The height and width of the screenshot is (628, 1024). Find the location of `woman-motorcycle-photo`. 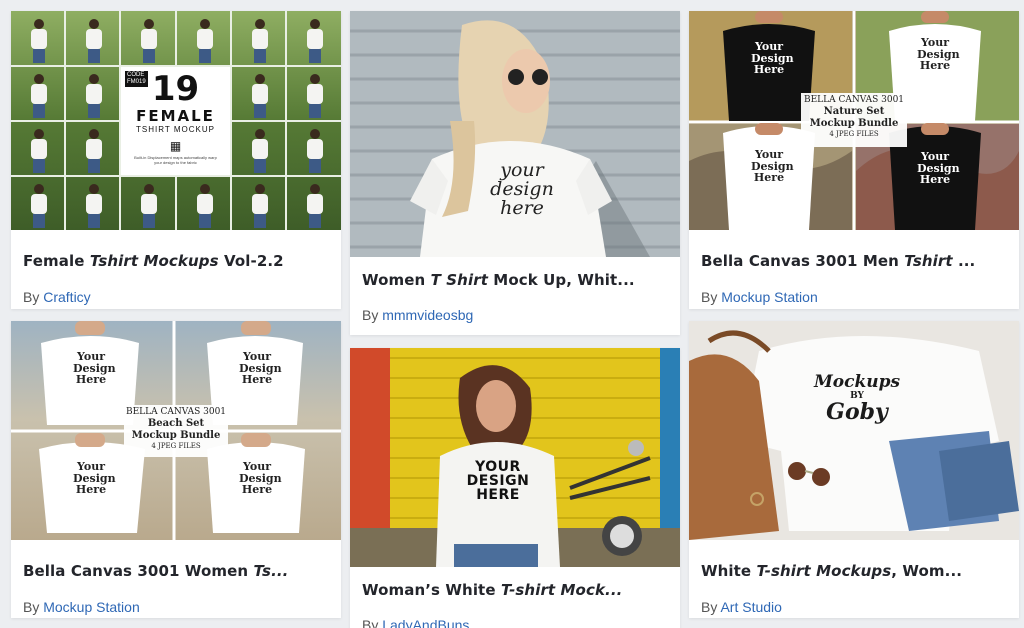

woman-motorcycle-photo is located at coordinates (515, 457).